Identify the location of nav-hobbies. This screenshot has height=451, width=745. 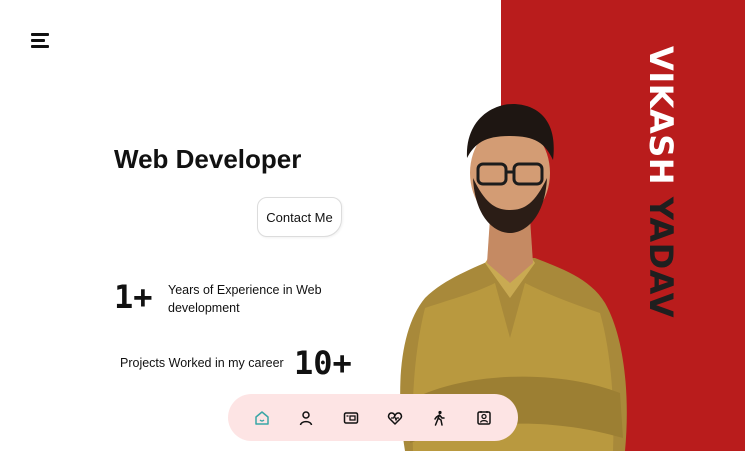
(439, 418).